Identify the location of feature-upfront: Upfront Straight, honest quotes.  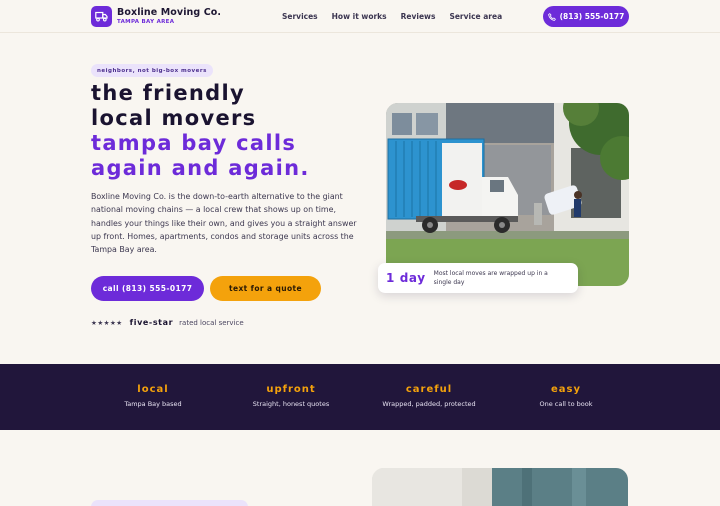
(291, 396).